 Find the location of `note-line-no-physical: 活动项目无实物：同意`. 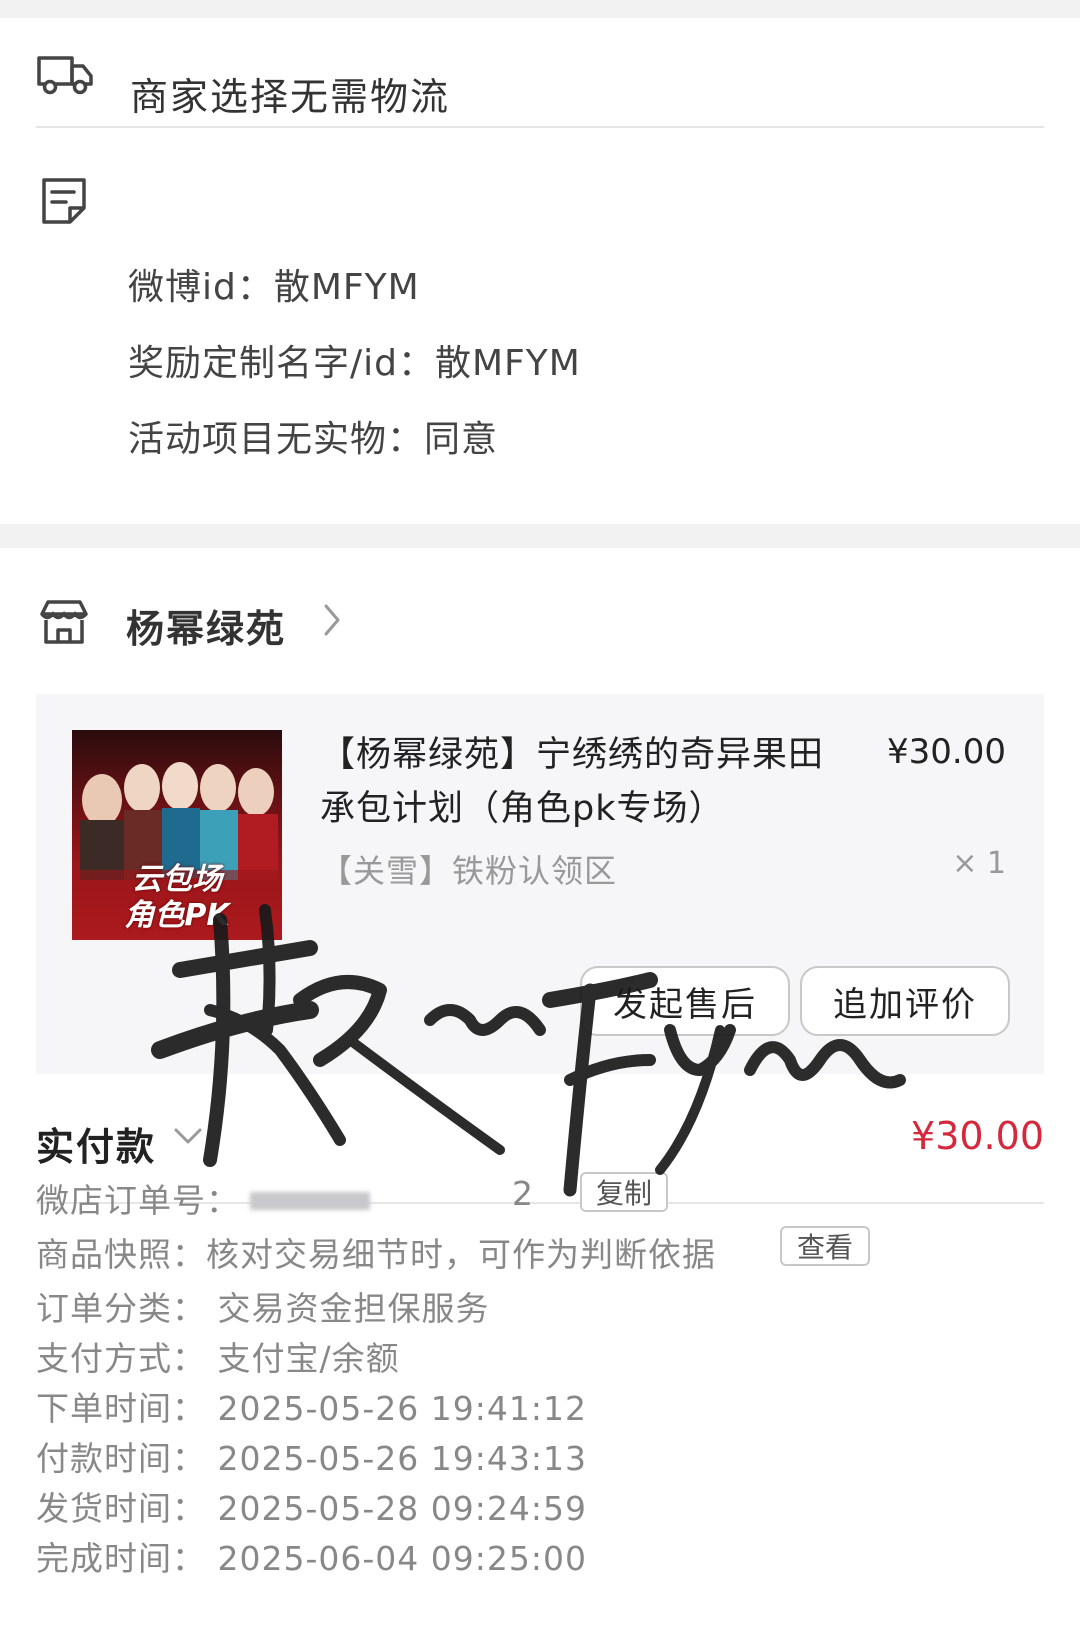

note-line-no-physical: 活动项目无实物：同意 is located at coordinates (313, 439).